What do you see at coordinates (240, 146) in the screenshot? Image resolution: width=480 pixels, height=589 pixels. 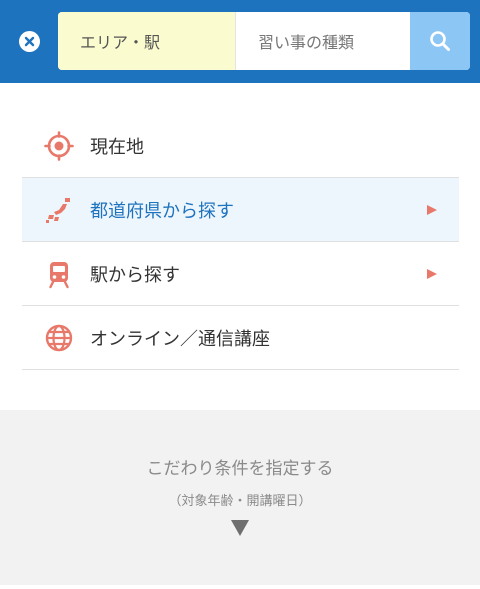 I see `menu-item-current-location: 現在地` at bounding box center [240, 146].